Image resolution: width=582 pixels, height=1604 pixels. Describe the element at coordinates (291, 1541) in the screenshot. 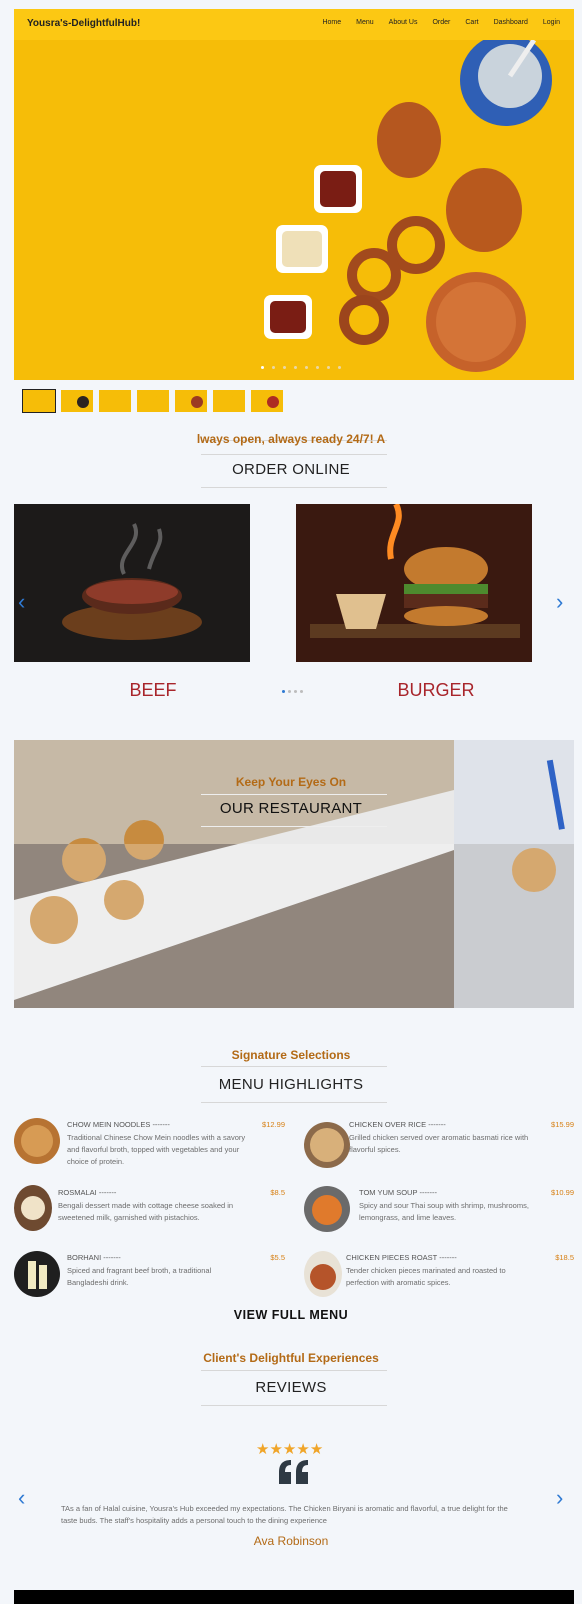

I see `review-author: Ava Robinson` at that location.